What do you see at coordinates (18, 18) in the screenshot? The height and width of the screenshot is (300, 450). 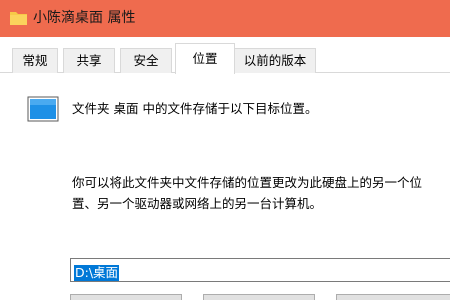 I see `folder-icon` at bounding box center [18, 18].